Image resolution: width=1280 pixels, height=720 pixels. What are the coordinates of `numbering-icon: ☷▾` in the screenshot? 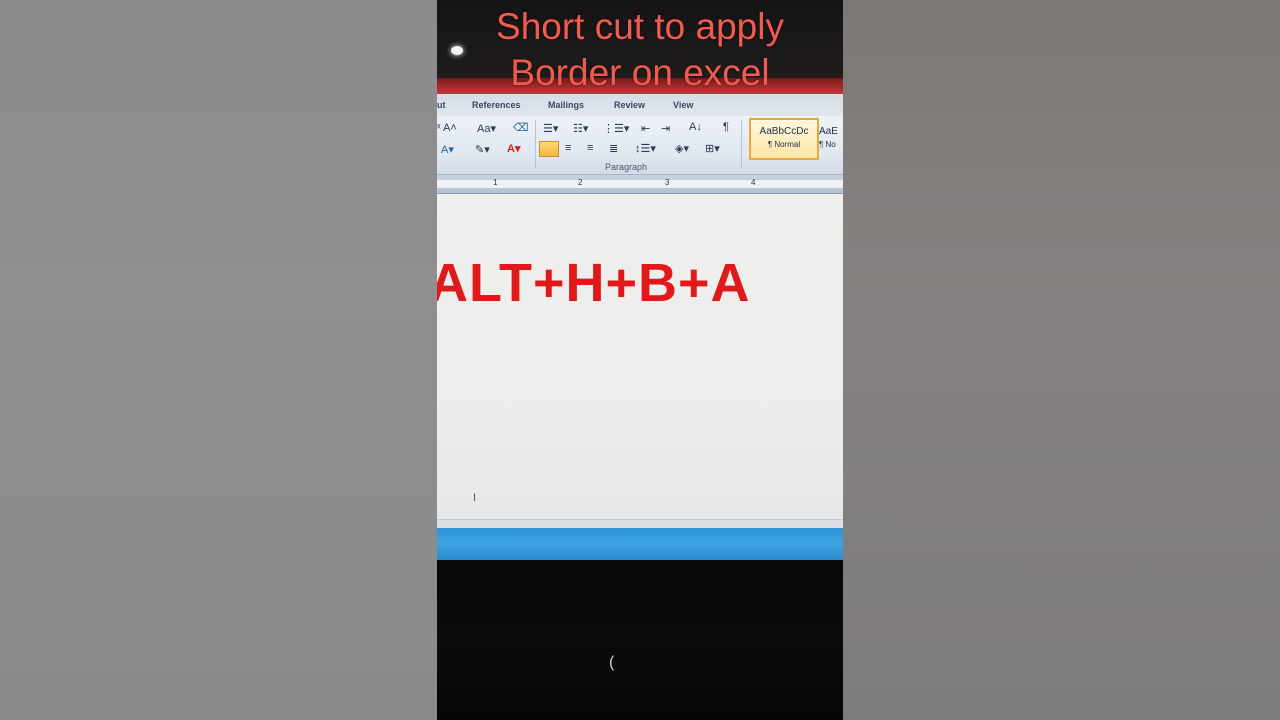 It's located at (580, 128).